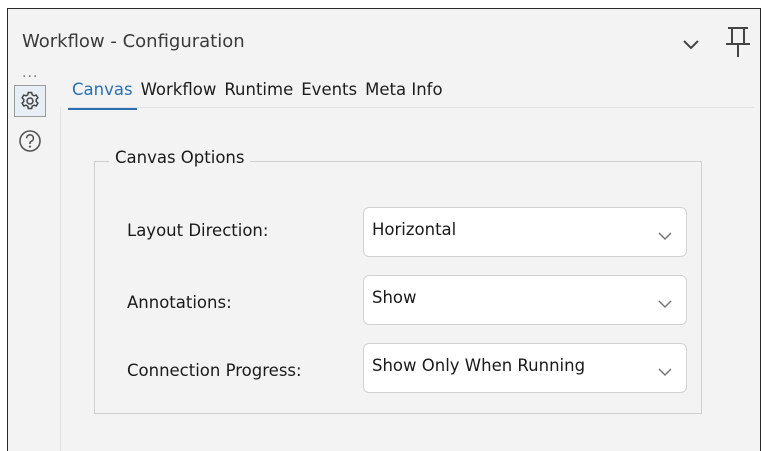  What do you see at coordinates (329, 93) in the screenshot?
I see `tab-events: Events` at bounding box center [329, 93].